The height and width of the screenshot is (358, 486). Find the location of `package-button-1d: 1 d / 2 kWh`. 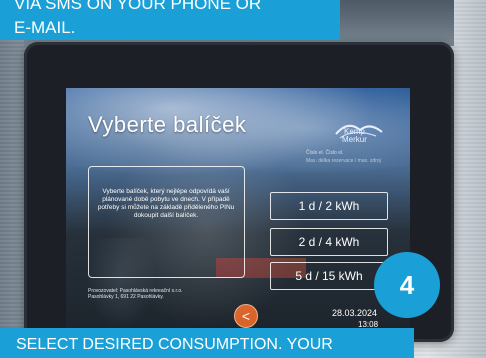

package-button-1d: 1 d / 2 kWh is located at coordinates (329, 206).